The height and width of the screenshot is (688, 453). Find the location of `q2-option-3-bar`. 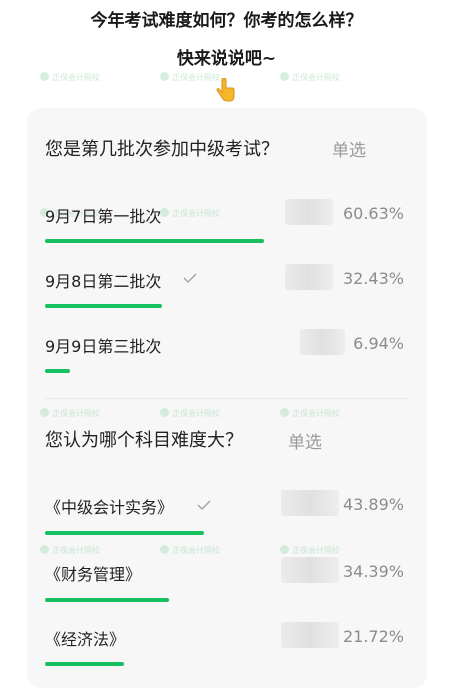

q2-option-3-bar is located at coordinates (84, 664).